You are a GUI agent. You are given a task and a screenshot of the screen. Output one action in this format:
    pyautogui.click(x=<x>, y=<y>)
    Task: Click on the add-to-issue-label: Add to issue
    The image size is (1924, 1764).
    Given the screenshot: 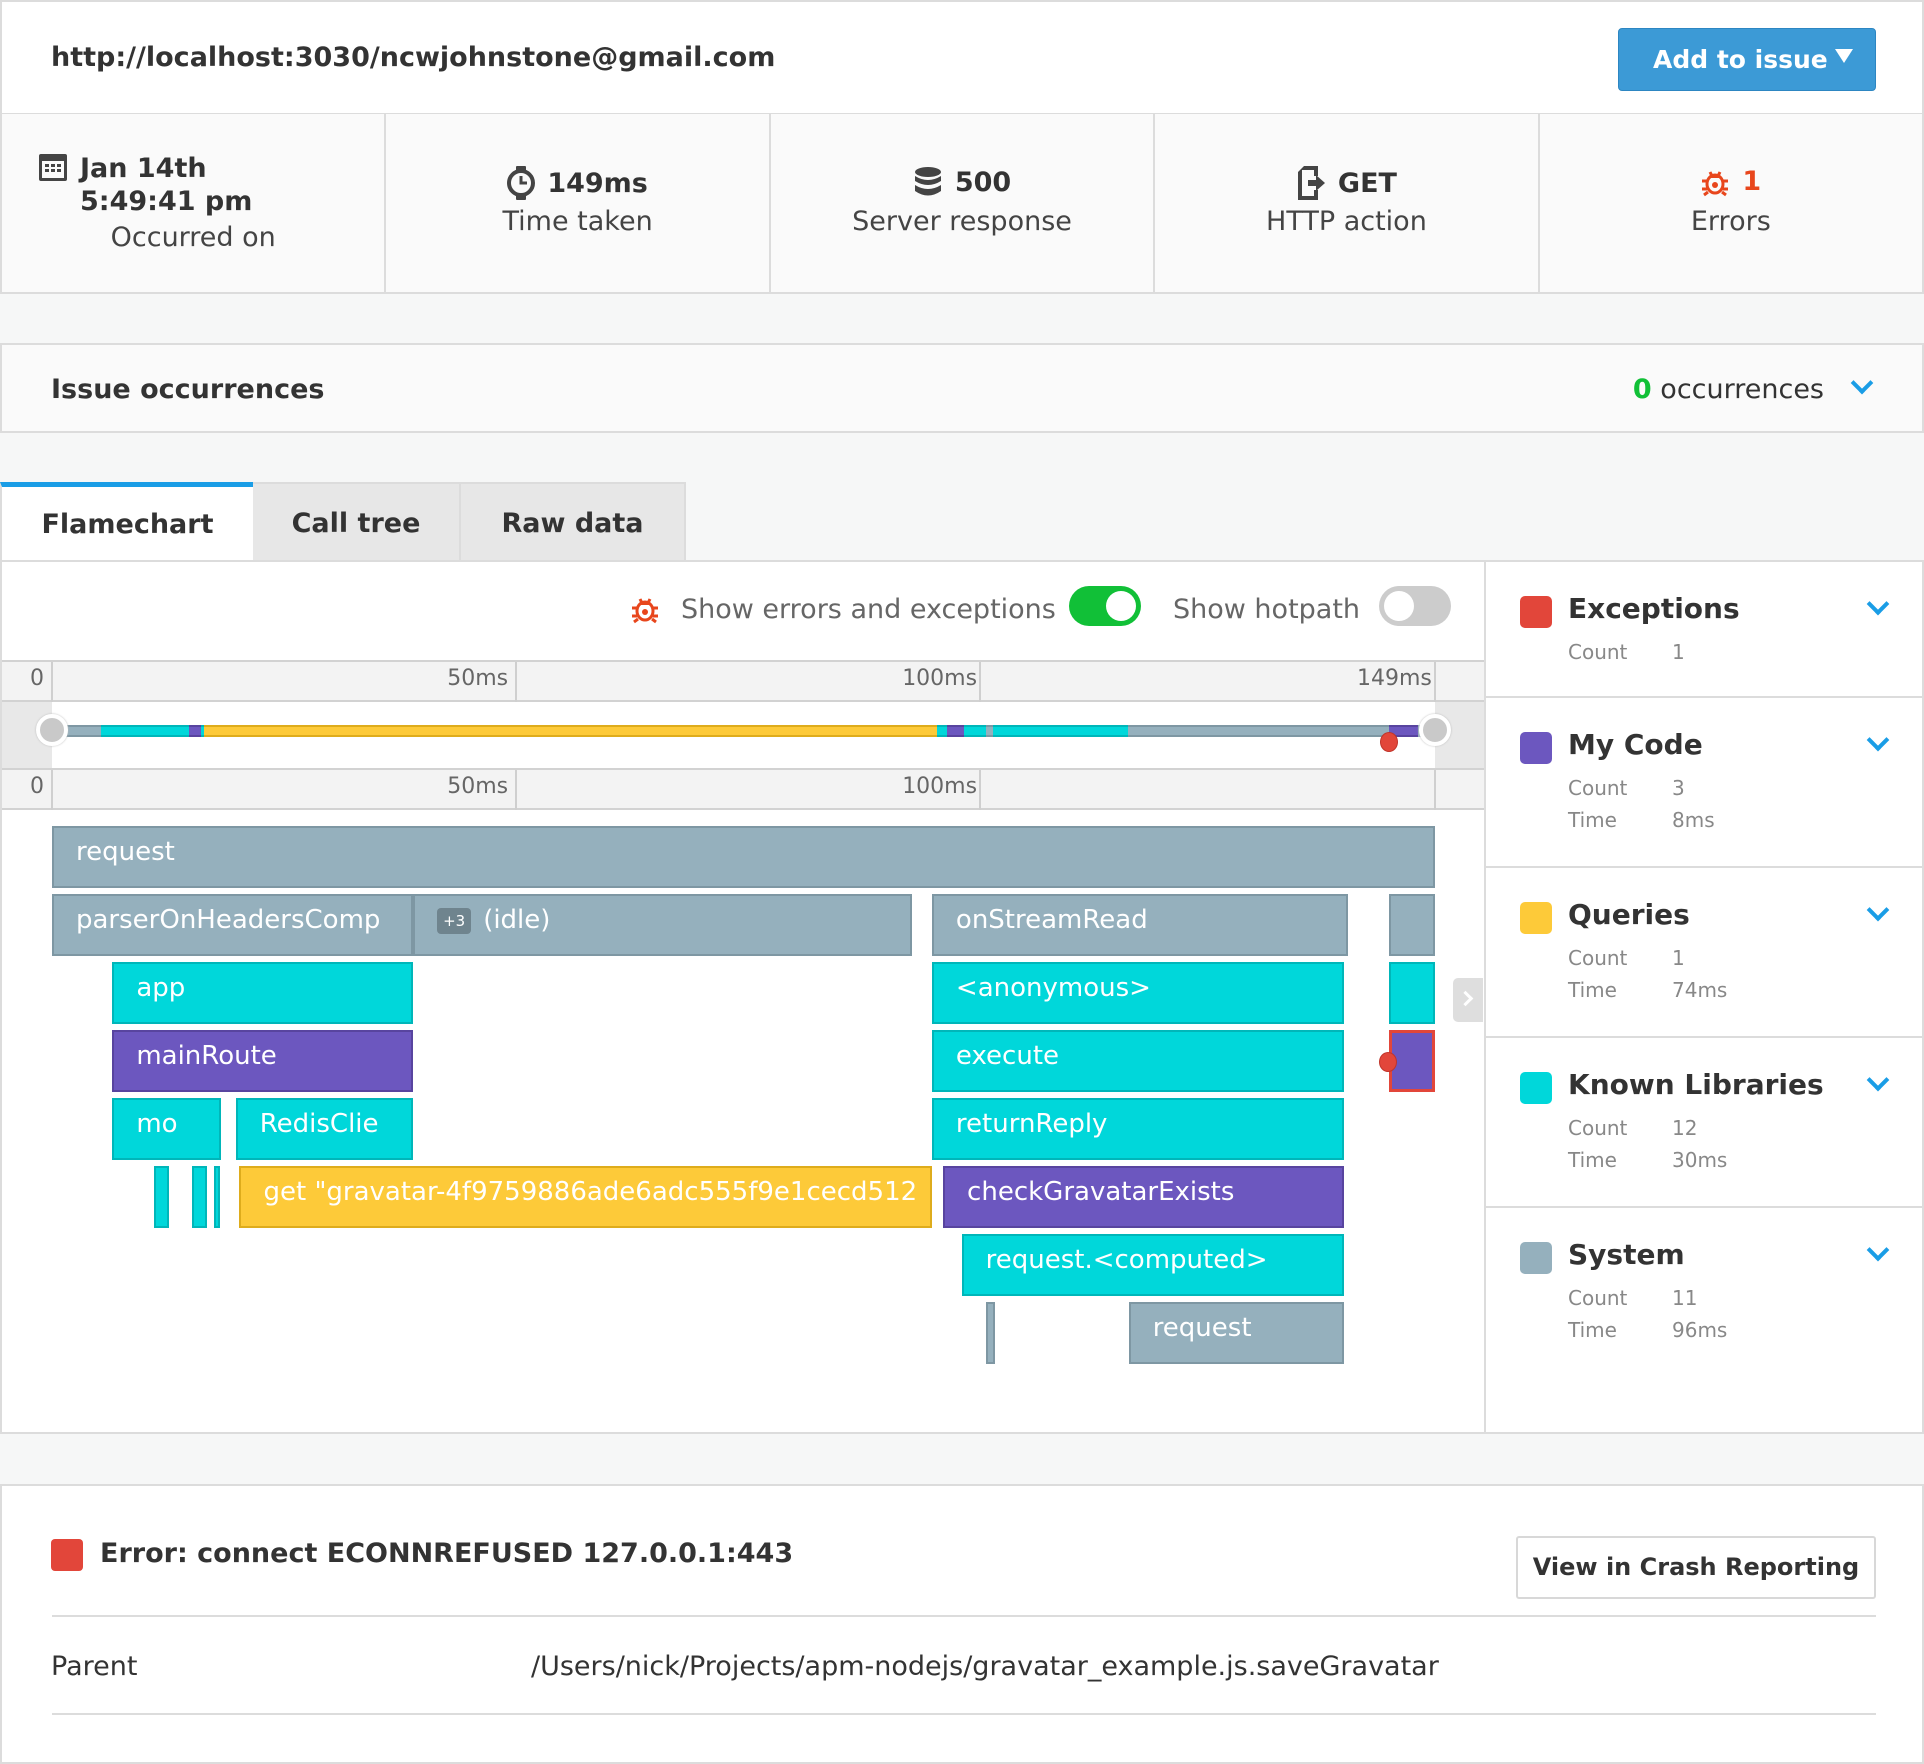 What is the action you would take?
    pyautogui.click(x=1740, y=59)
    